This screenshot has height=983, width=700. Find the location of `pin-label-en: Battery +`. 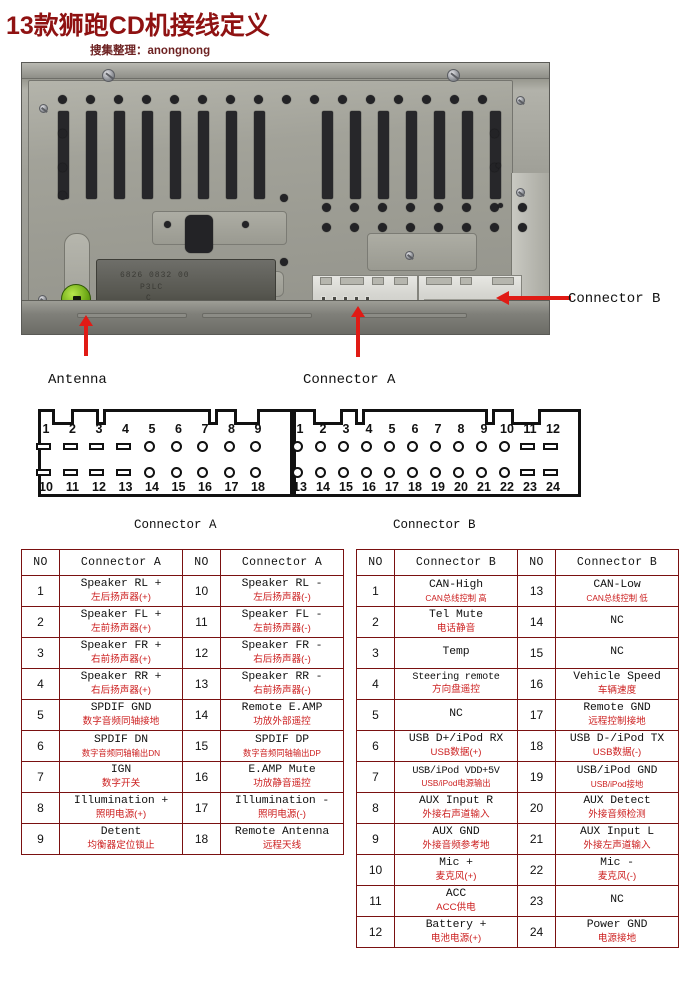

pin-label-en: Battery + is located at coordinates (456, 925).